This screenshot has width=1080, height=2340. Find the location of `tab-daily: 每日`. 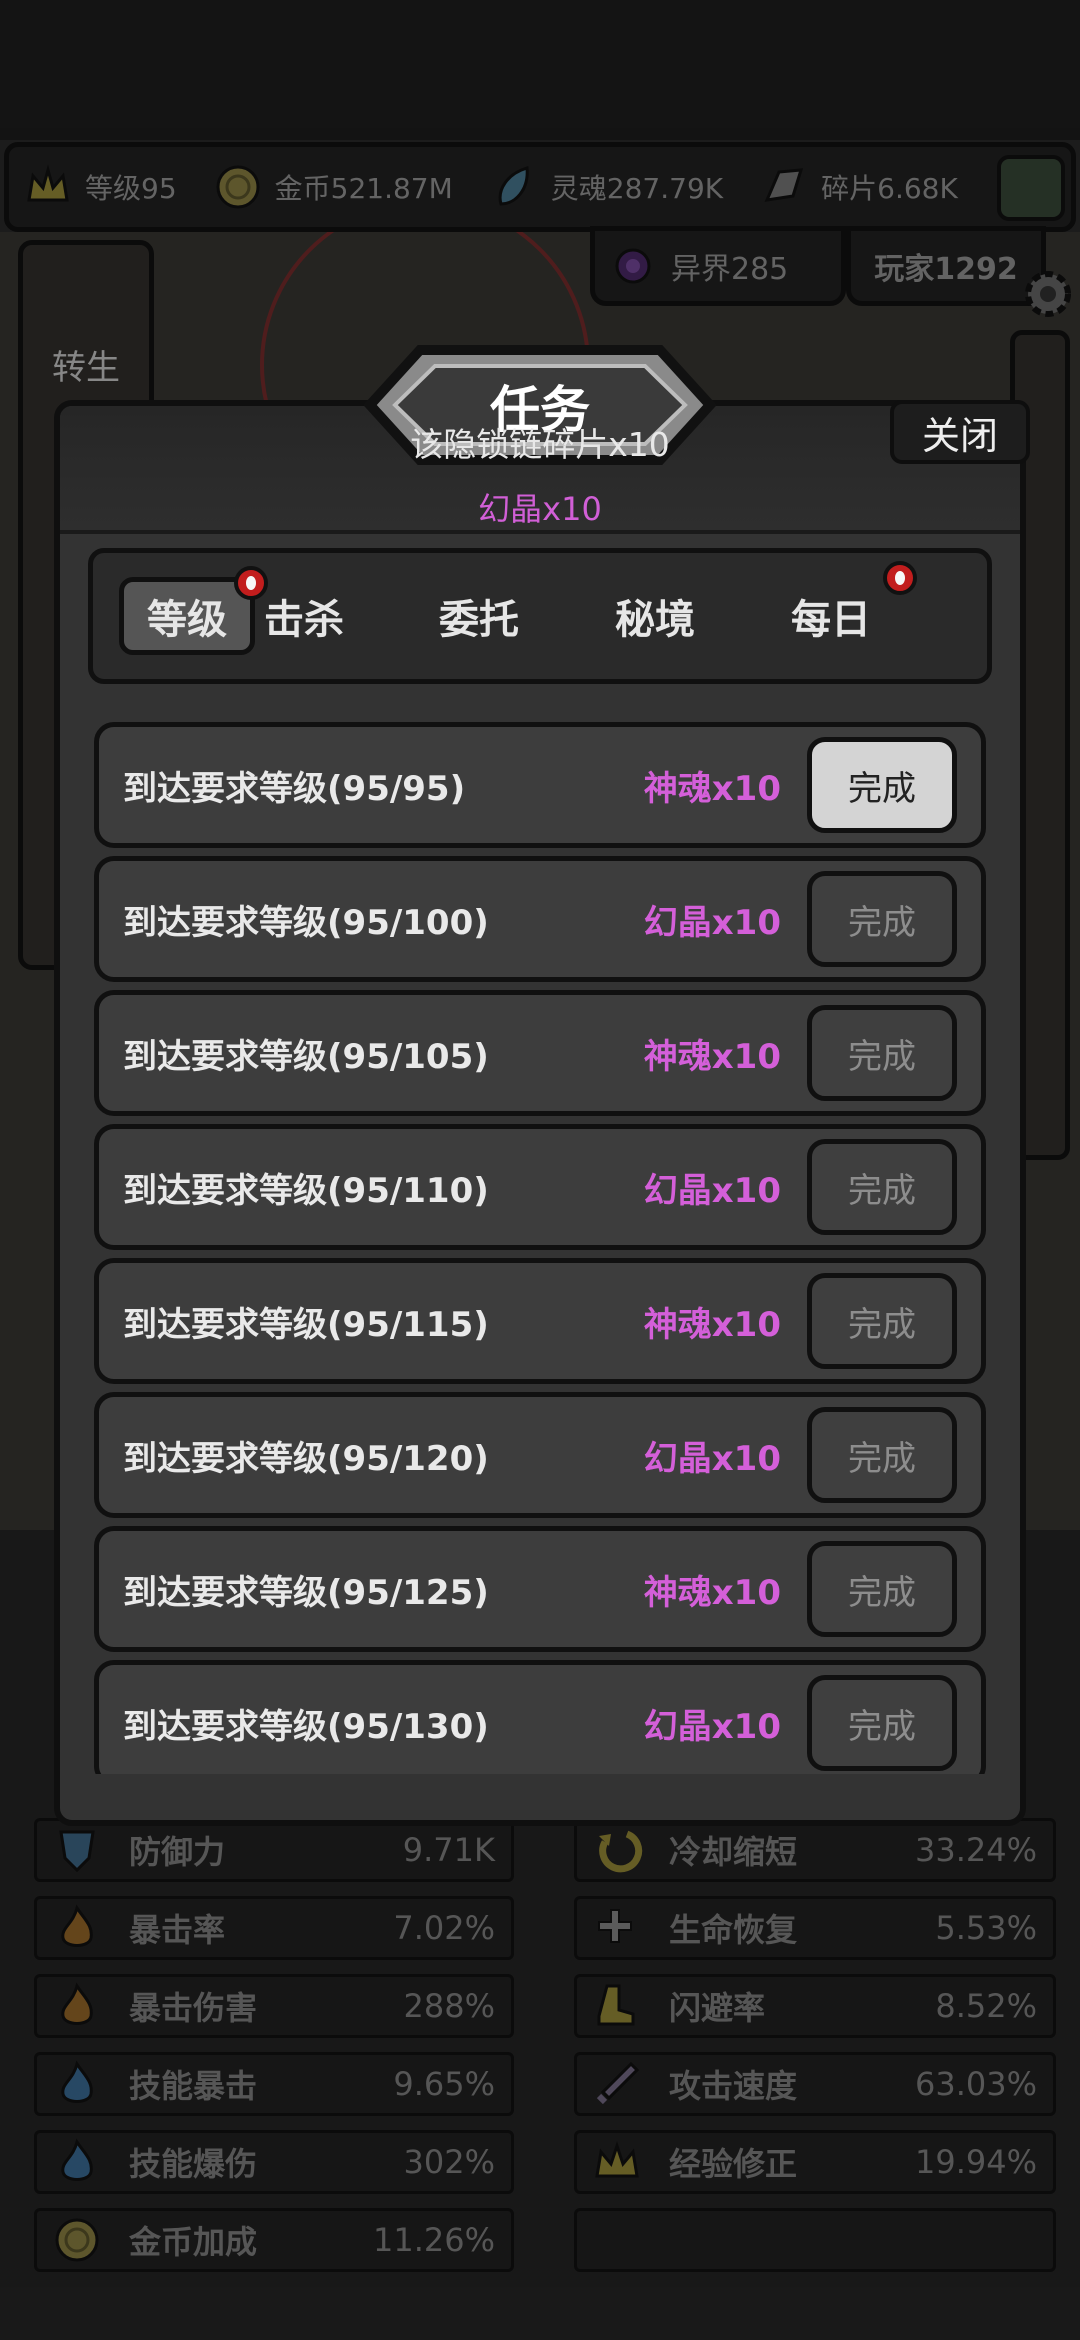

tab-daily: 每日 is located at coordinates (840, 608).